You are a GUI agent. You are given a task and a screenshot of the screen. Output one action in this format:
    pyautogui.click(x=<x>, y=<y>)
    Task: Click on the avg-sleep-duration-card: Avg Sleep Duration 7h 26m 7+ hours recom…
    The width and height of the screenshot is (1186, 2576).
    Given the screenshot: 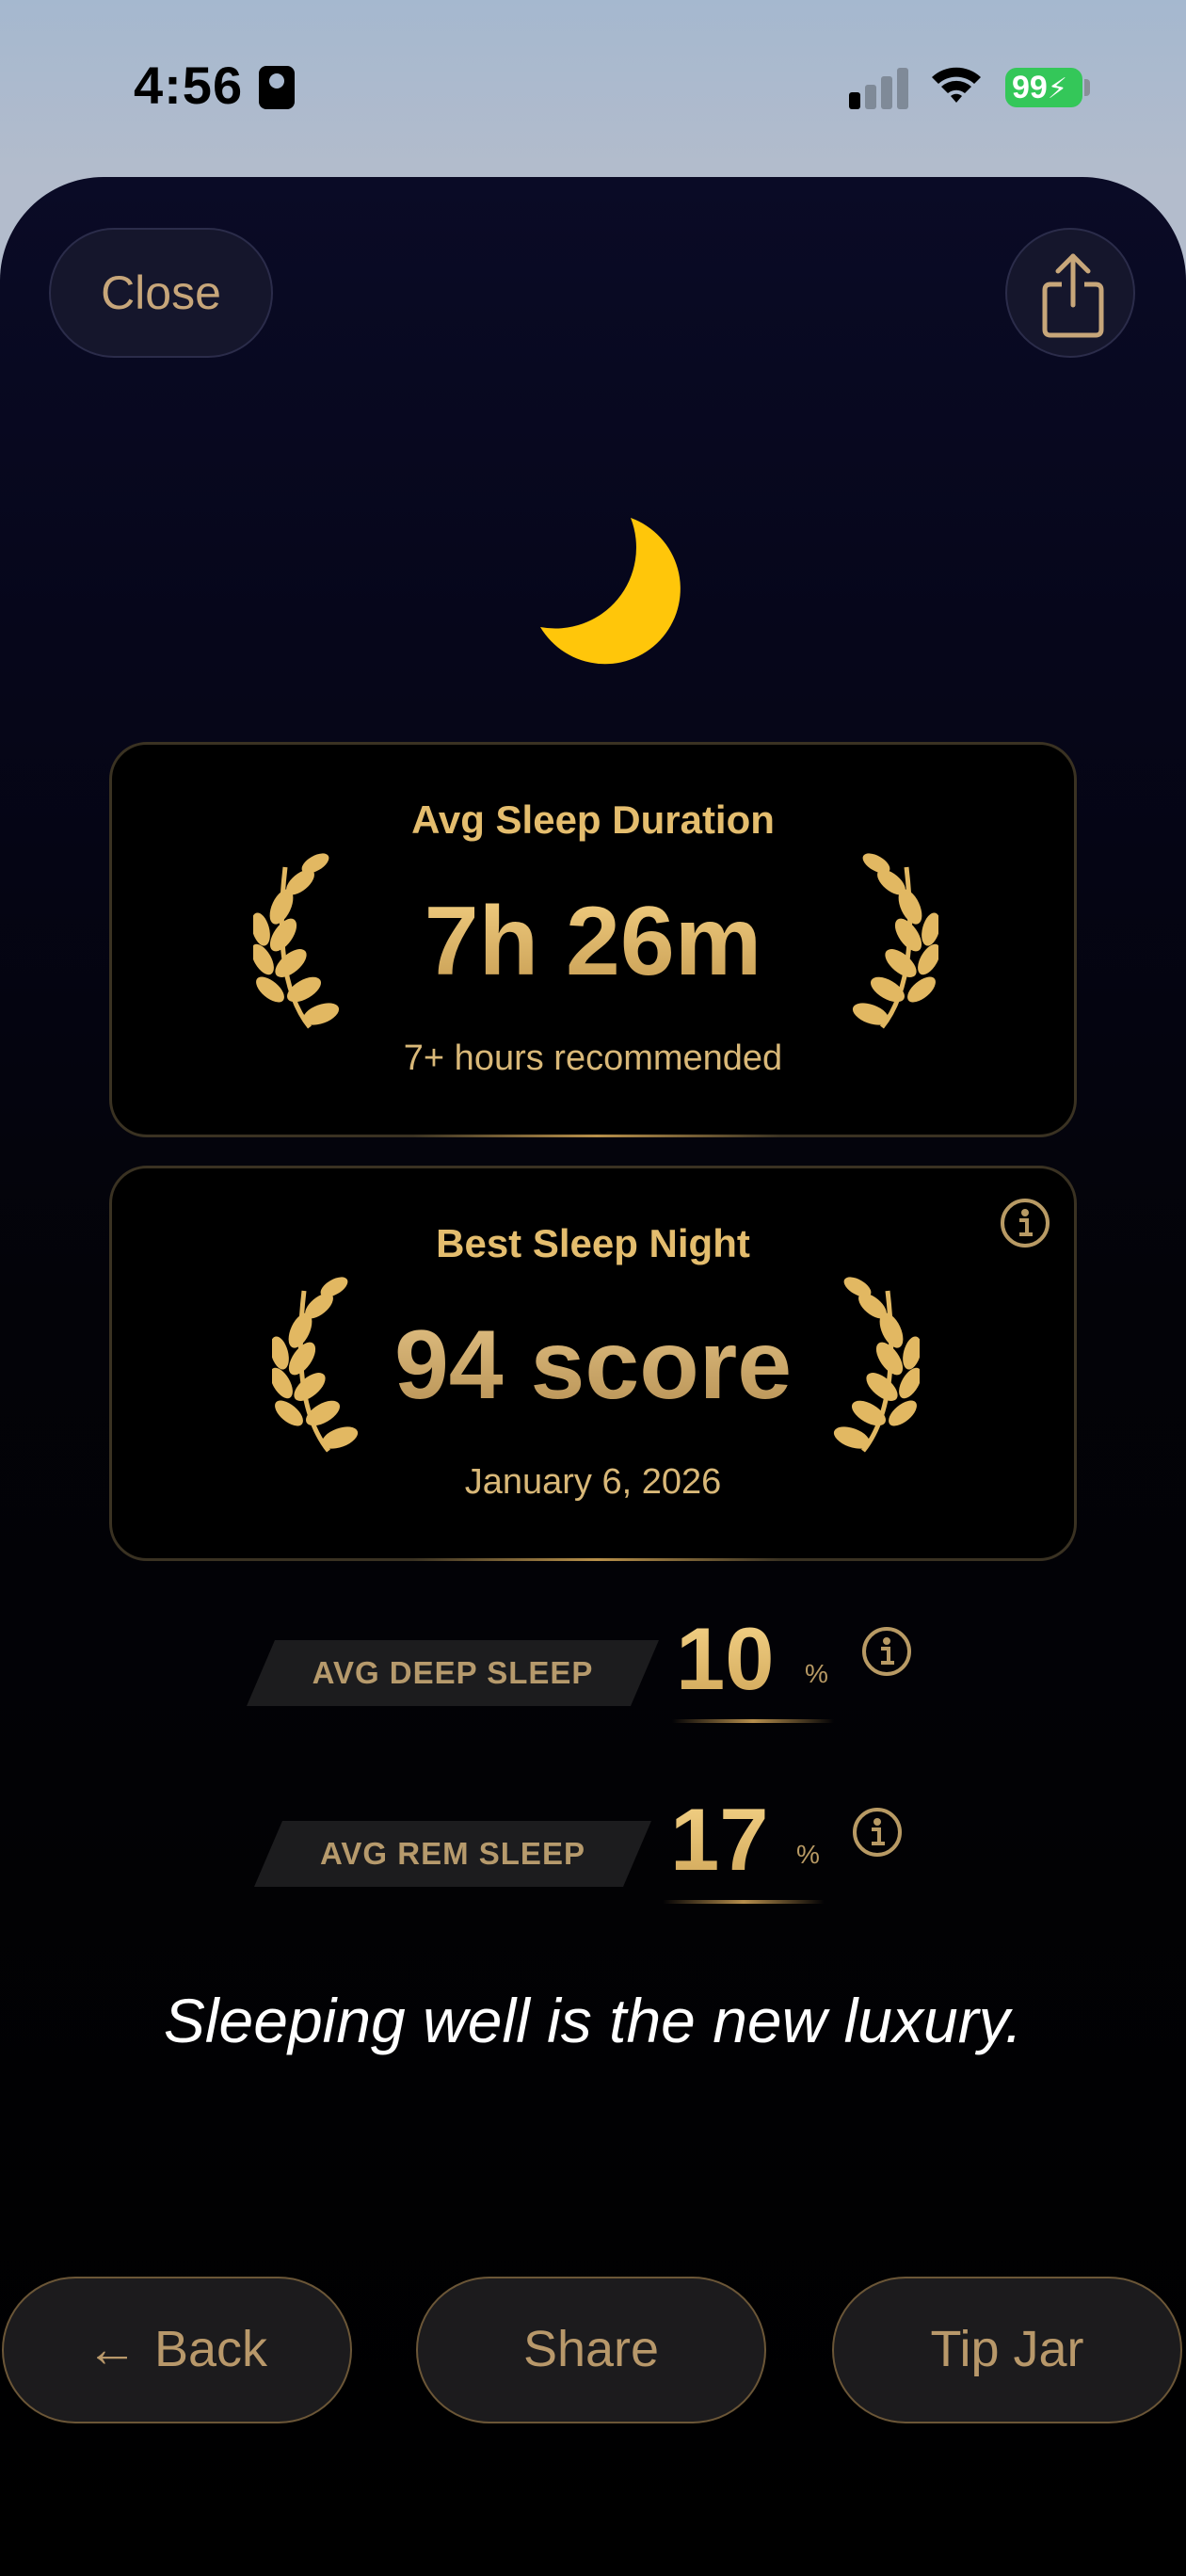 What is the action you would take?
    pyautogui.click(x=593, y=939)
    